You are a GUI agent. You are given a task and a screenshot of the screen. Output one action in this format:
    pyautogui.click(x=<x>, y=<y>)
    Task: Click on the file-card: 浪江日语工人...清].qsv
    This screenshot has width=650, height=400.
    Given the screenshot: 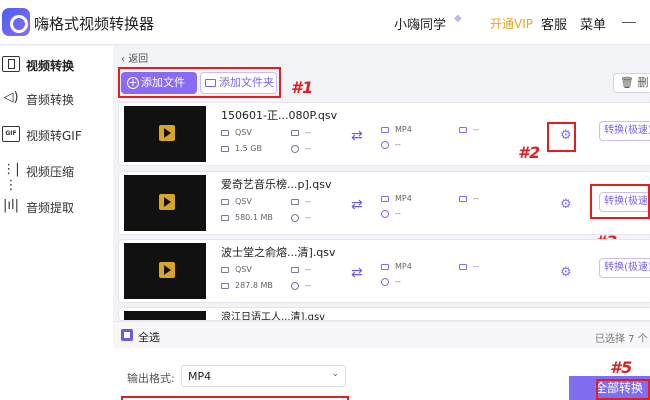 What is the action you would take?
    pyautogui.click(x=384, y=314)
    